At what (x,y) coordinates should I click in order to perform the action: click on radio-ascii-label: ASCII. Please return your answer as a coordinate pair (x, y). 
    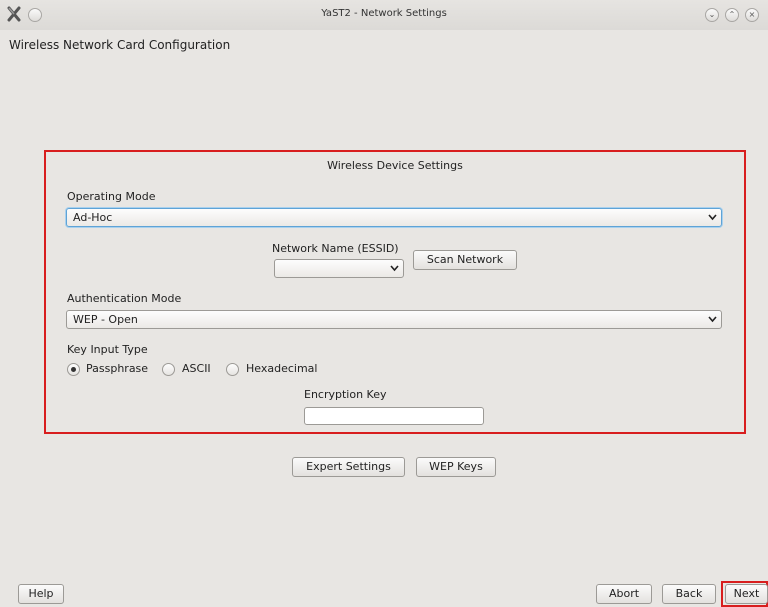
    Looking at the image, I should click on (196, 368).